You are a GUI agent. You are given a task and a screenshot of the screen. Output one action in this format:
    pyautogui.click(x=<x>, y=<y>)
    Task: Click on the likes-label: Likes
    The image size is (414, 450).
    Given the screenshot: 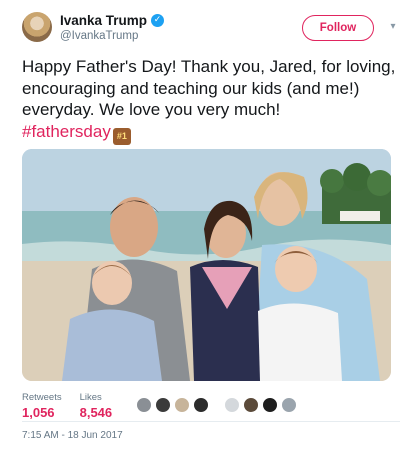 What is the action you would take?
    pyautogui.click(x=90, y=397)
    